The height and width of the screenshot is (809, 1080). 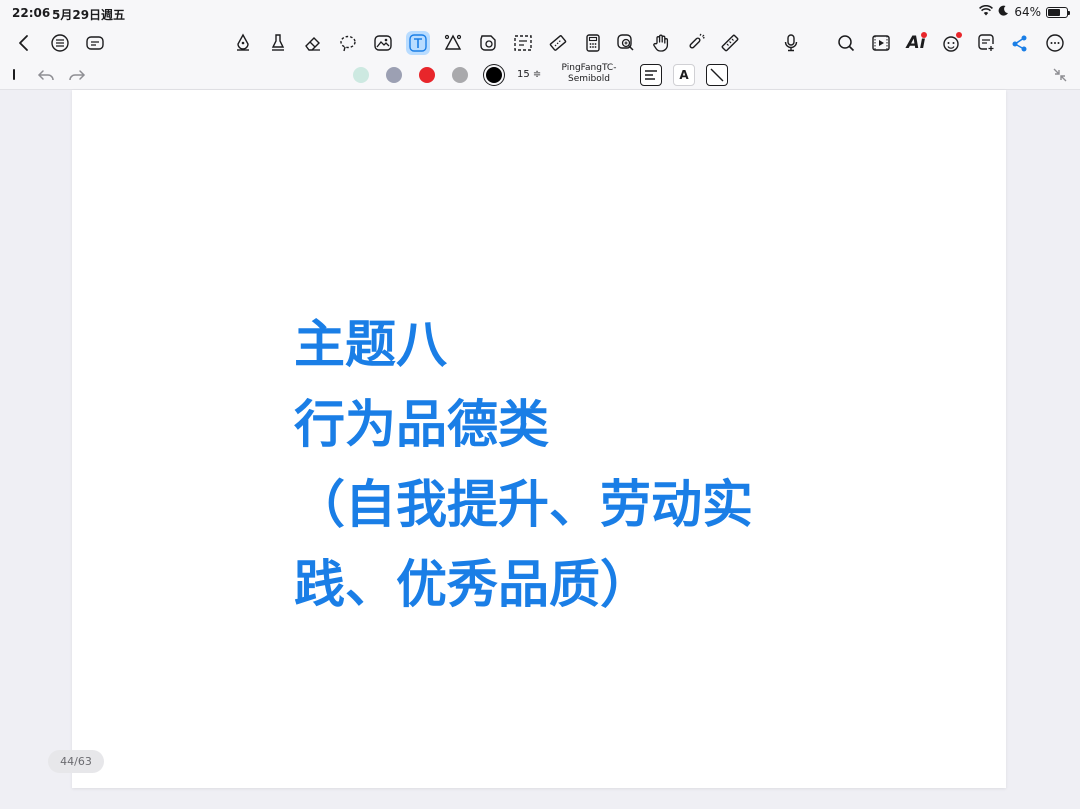 What do you see at coordinates (684, 75) in the screenshot?
I see `text-style-button: A` at bounding box center [684, 75].